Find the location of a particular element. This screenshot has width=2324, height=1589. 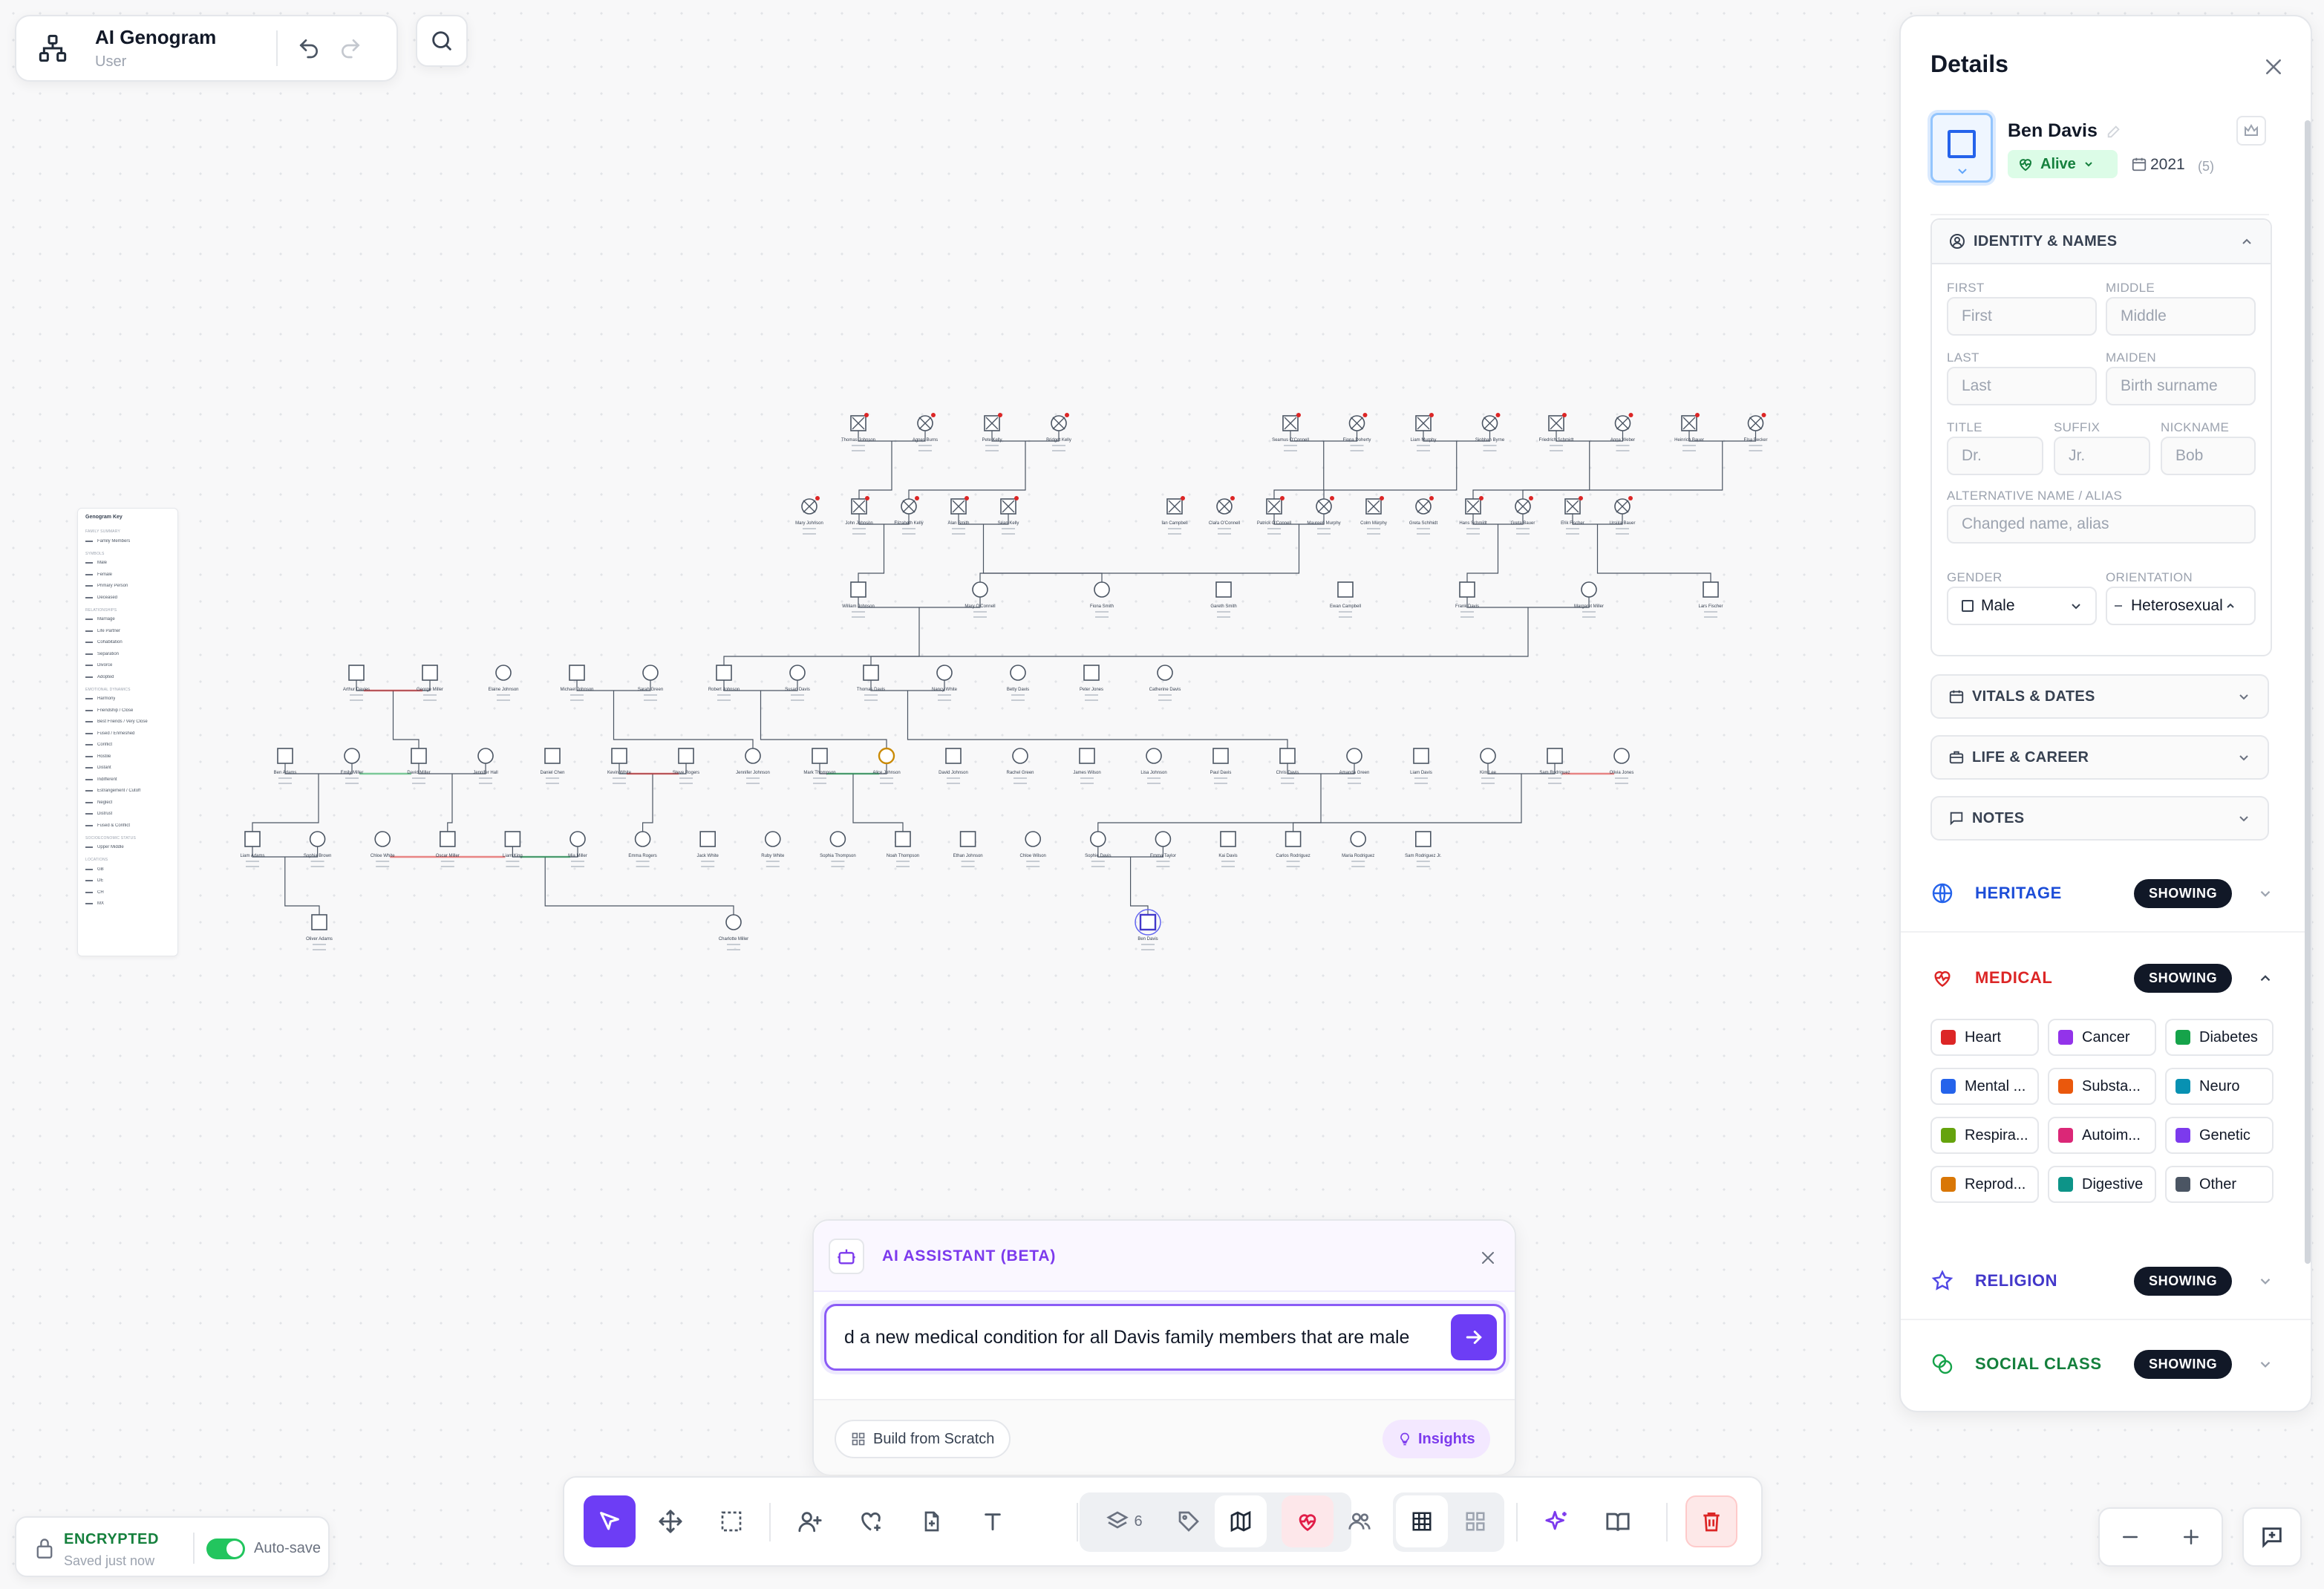

religion-layer: RELIGION SHOWING is located at coordinates (2108, 1280).